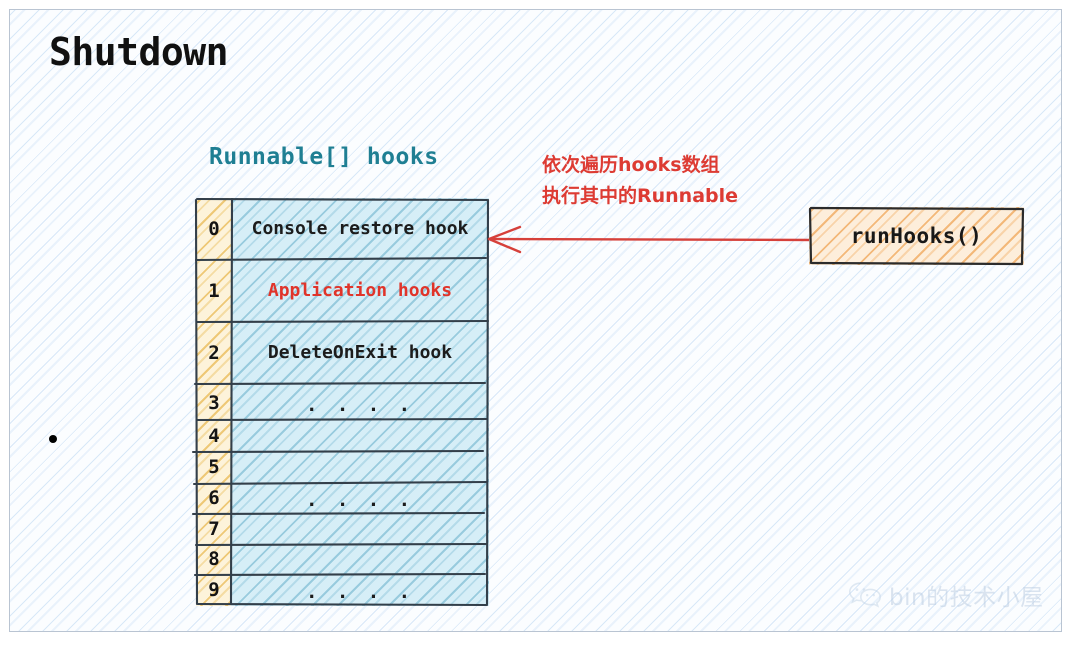 Image resolution: width=1080 pixels, height=654 pixels. Describe the element at coordinates (631, 165) in the screenshot. I see `annotation-line-1: 依次遍历hooks数组` at that location.